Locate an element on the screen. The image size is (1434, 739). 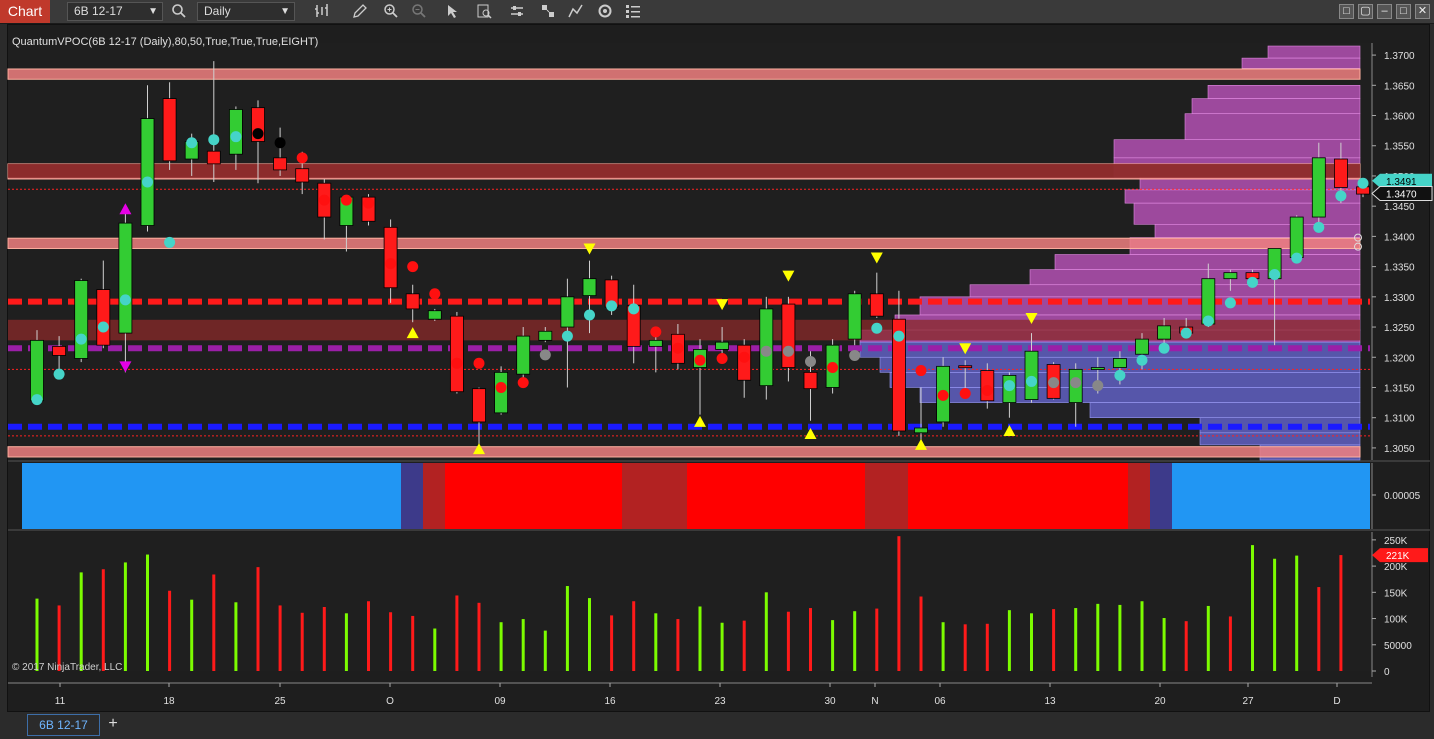
time-axis-label: 25 is located at coordinates (280, 701).